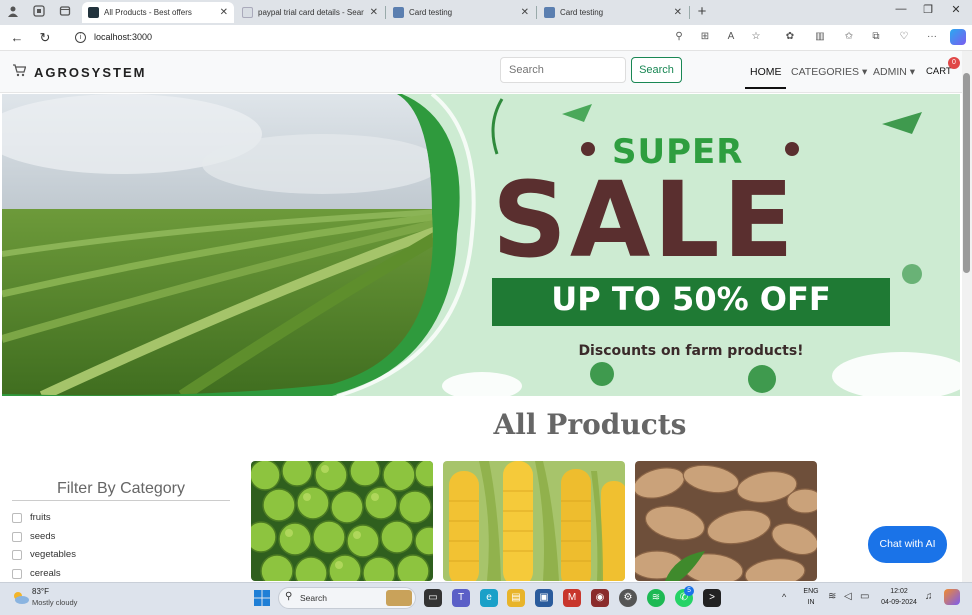 The height and width of the screenshot is (615, 972). Describe the element at coordinates (289, 596) in the screenshot. I see `search-icon: ⚲` at that location.